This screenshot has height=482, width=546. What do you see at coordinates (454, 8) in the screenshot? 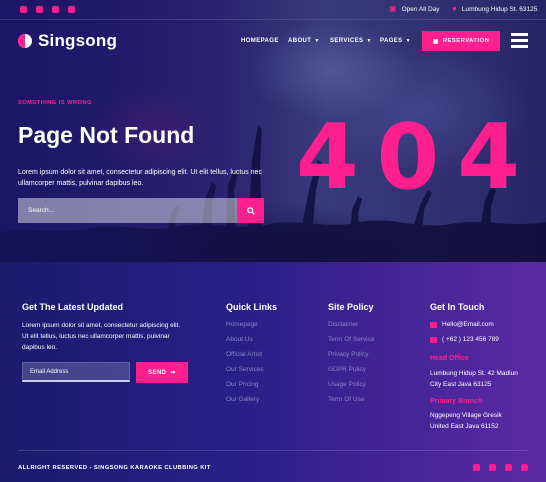
I see `map-pin-icon: ●` at bounding box center [454, 8].